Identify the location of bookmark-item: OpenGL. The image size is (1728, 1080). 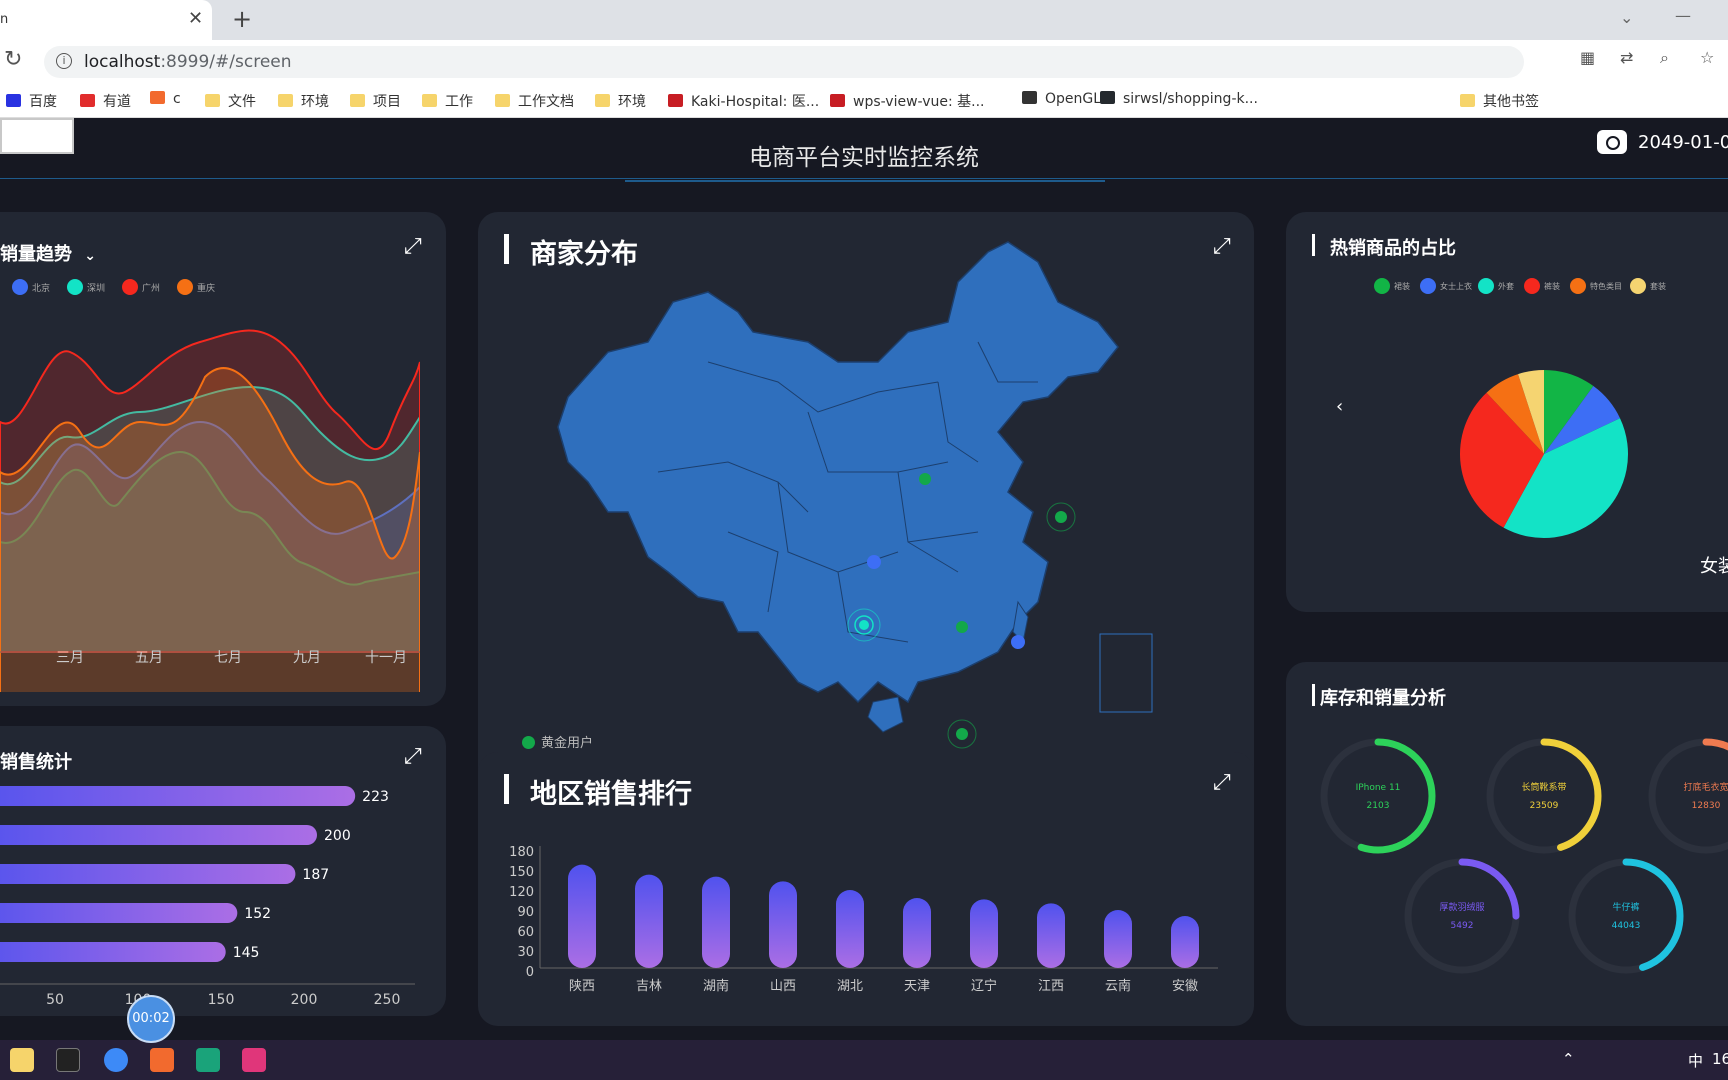
(1061, 99).